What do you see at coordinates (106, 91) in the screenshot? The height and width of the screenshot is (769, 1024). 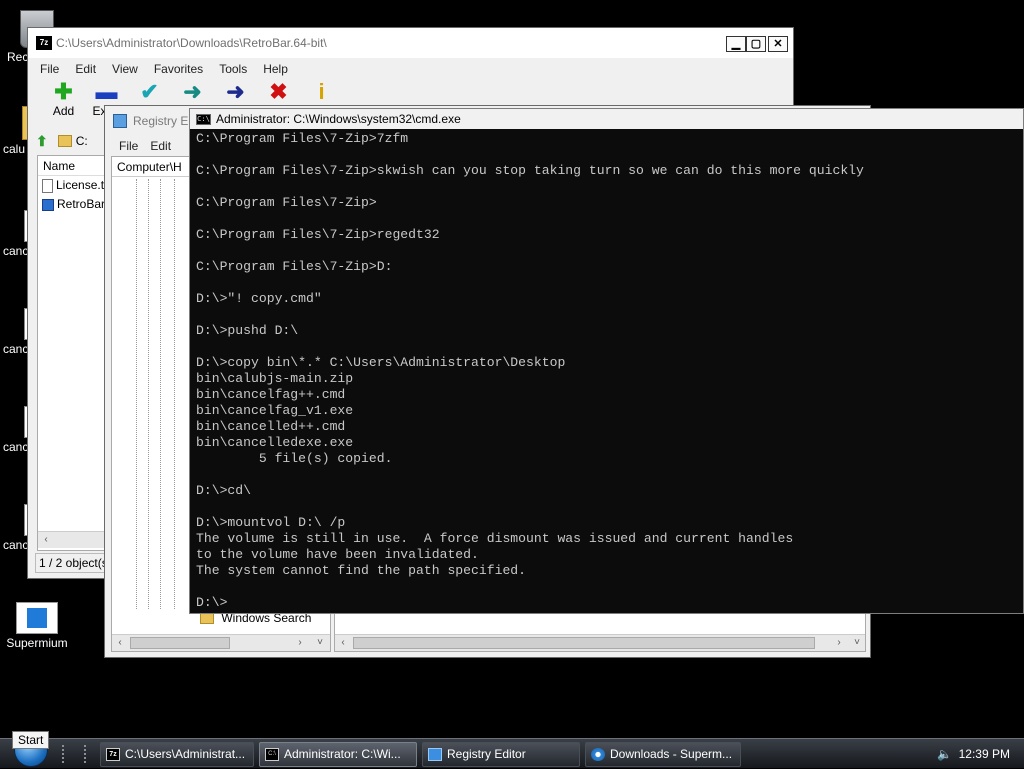 I see `minus-icon: ▬` at bounding box center [106, 91].